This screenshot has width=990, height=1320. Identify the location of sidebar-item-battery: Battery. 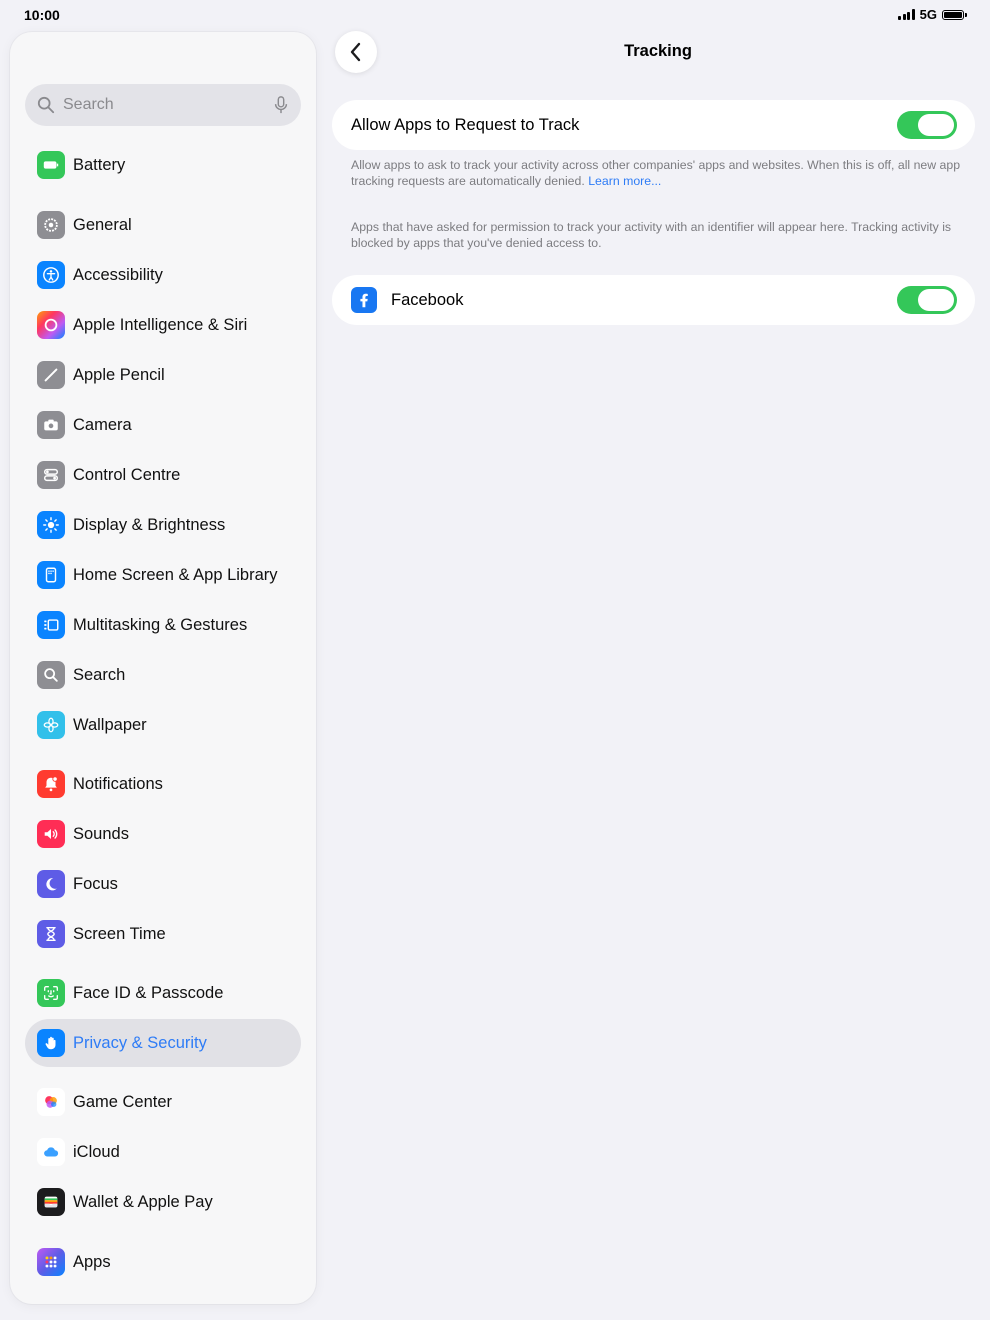
(163, 165).